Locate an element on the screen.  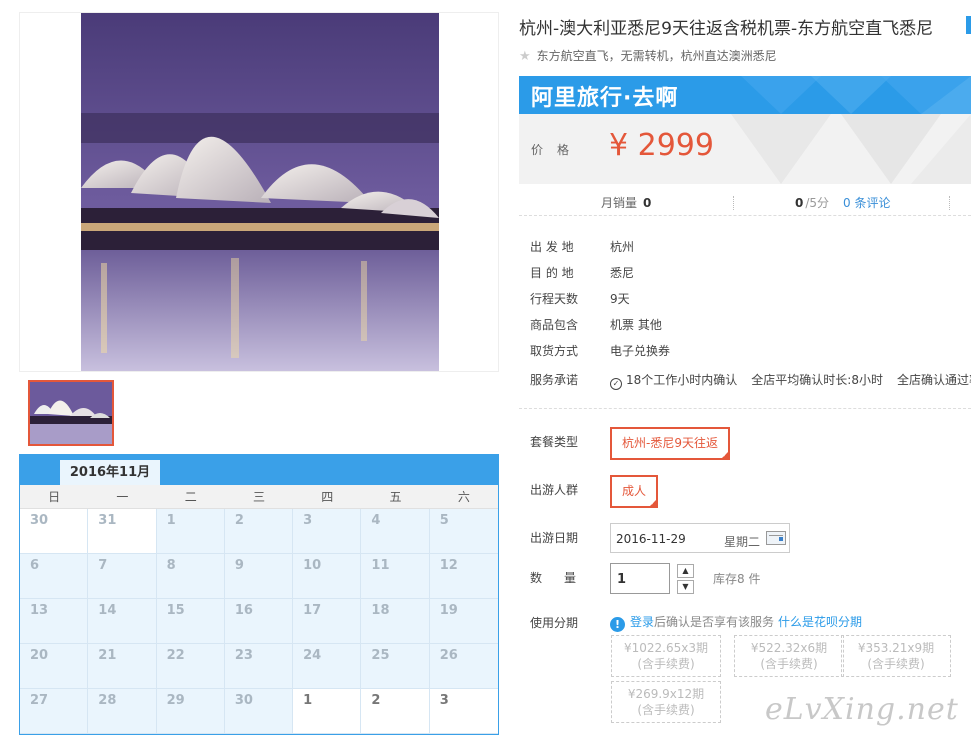
calendar-day: 7 is located at coordinates (122, 576).